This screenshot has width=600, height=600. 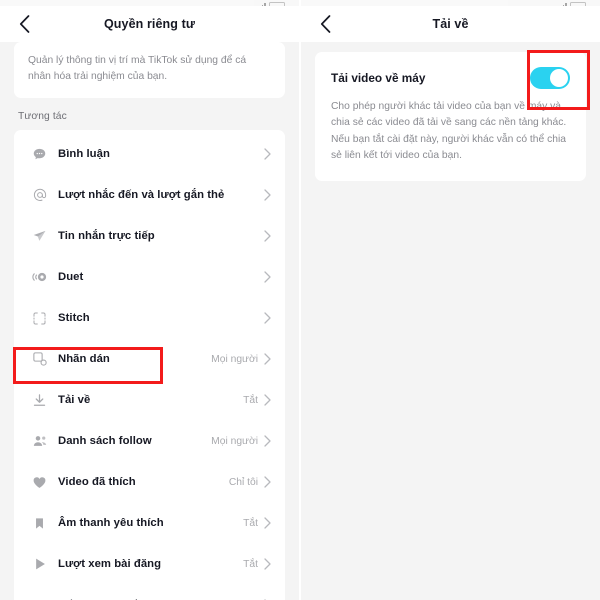 I want to click on settings-row: Danh sách follow Mọi người, so click(x=149, y=441).